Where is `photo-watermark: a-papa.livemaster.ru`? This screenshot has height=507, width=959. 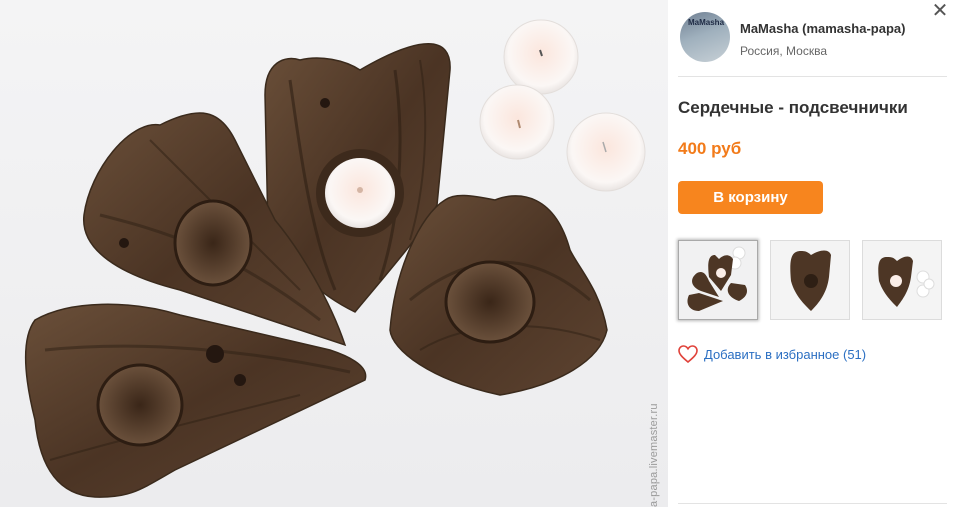 photo-watermark: a-papa.livemaster.ru is located at coordinates (654, 455).